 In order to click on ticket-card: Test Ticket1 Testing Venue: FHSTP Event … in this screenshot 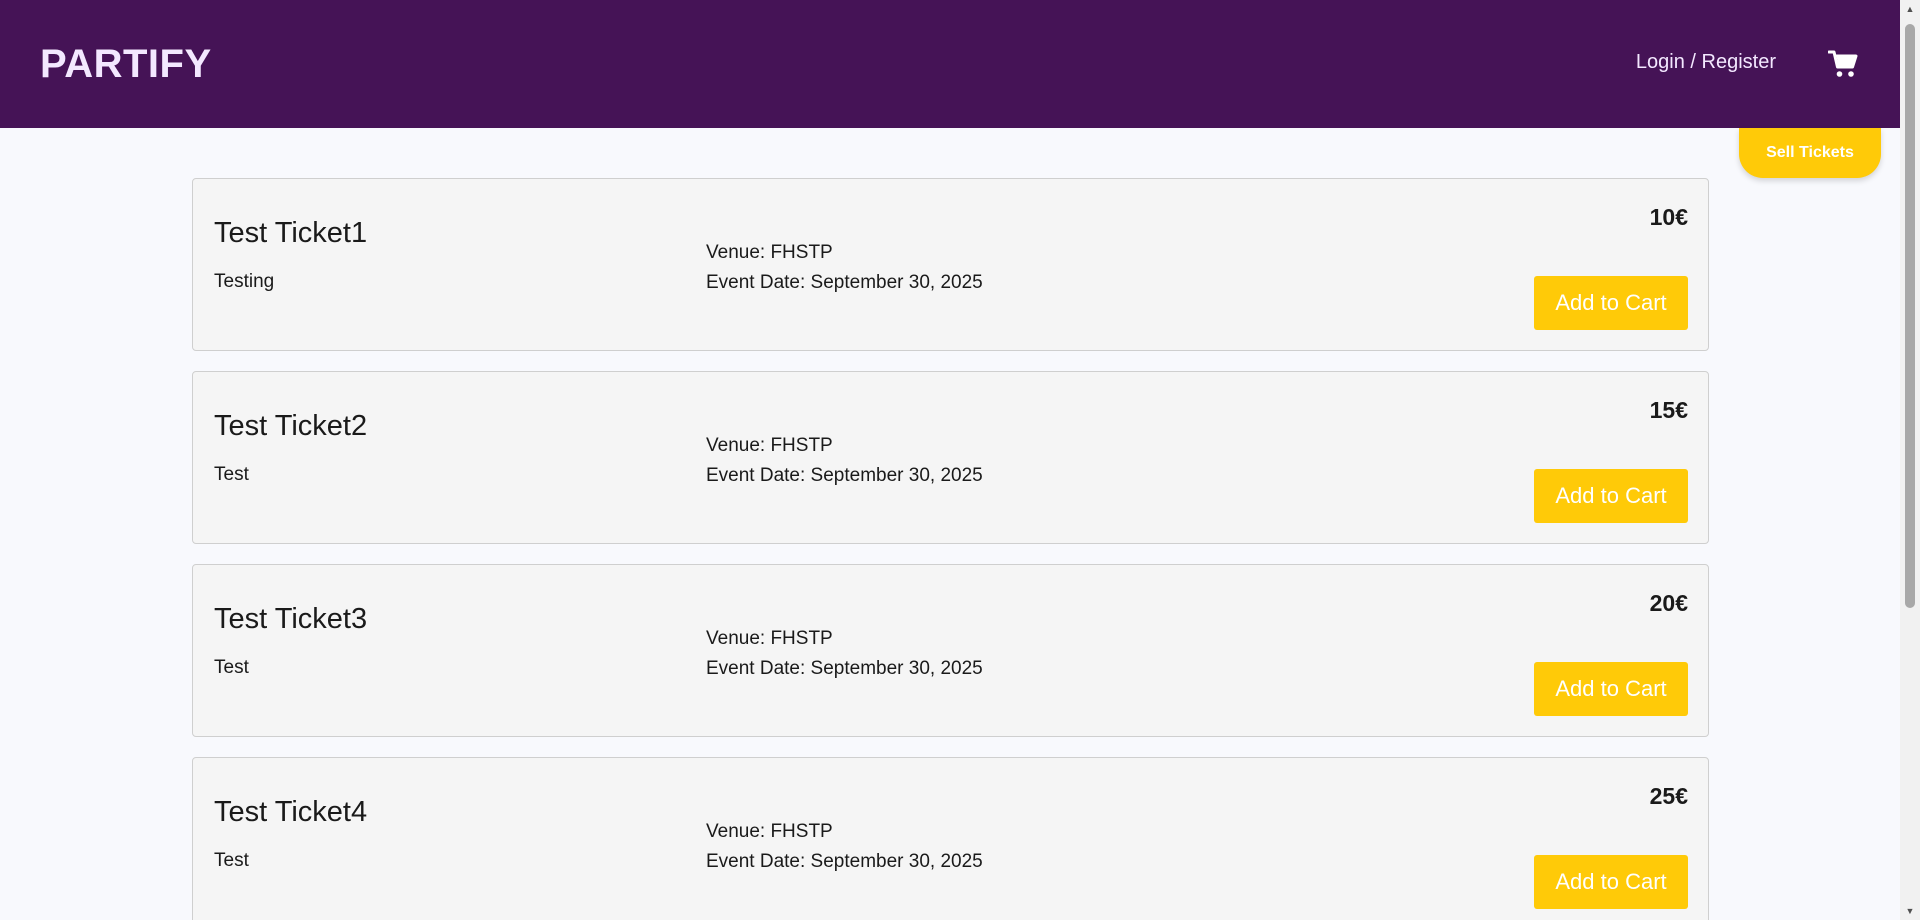, I will do `click(950, 264)`.